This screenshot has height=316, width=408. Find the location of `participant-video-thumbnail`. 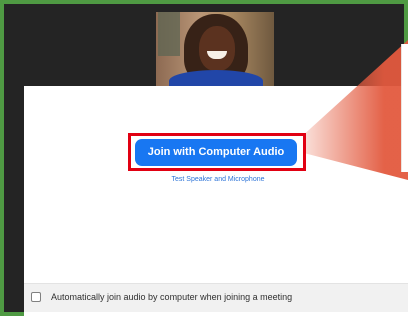

participant-video-thumbnail is located at coordinates (215, 49).